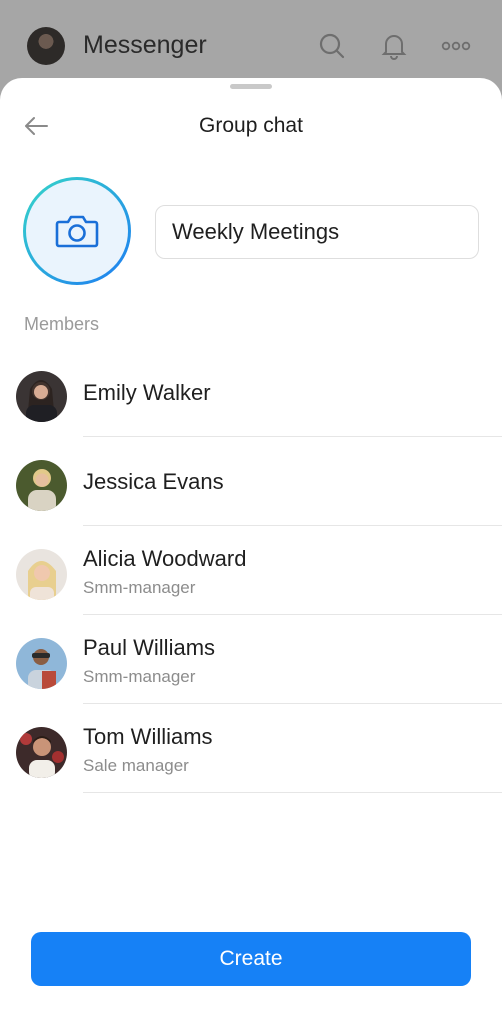  I want to click on divider, so click(292, 792).